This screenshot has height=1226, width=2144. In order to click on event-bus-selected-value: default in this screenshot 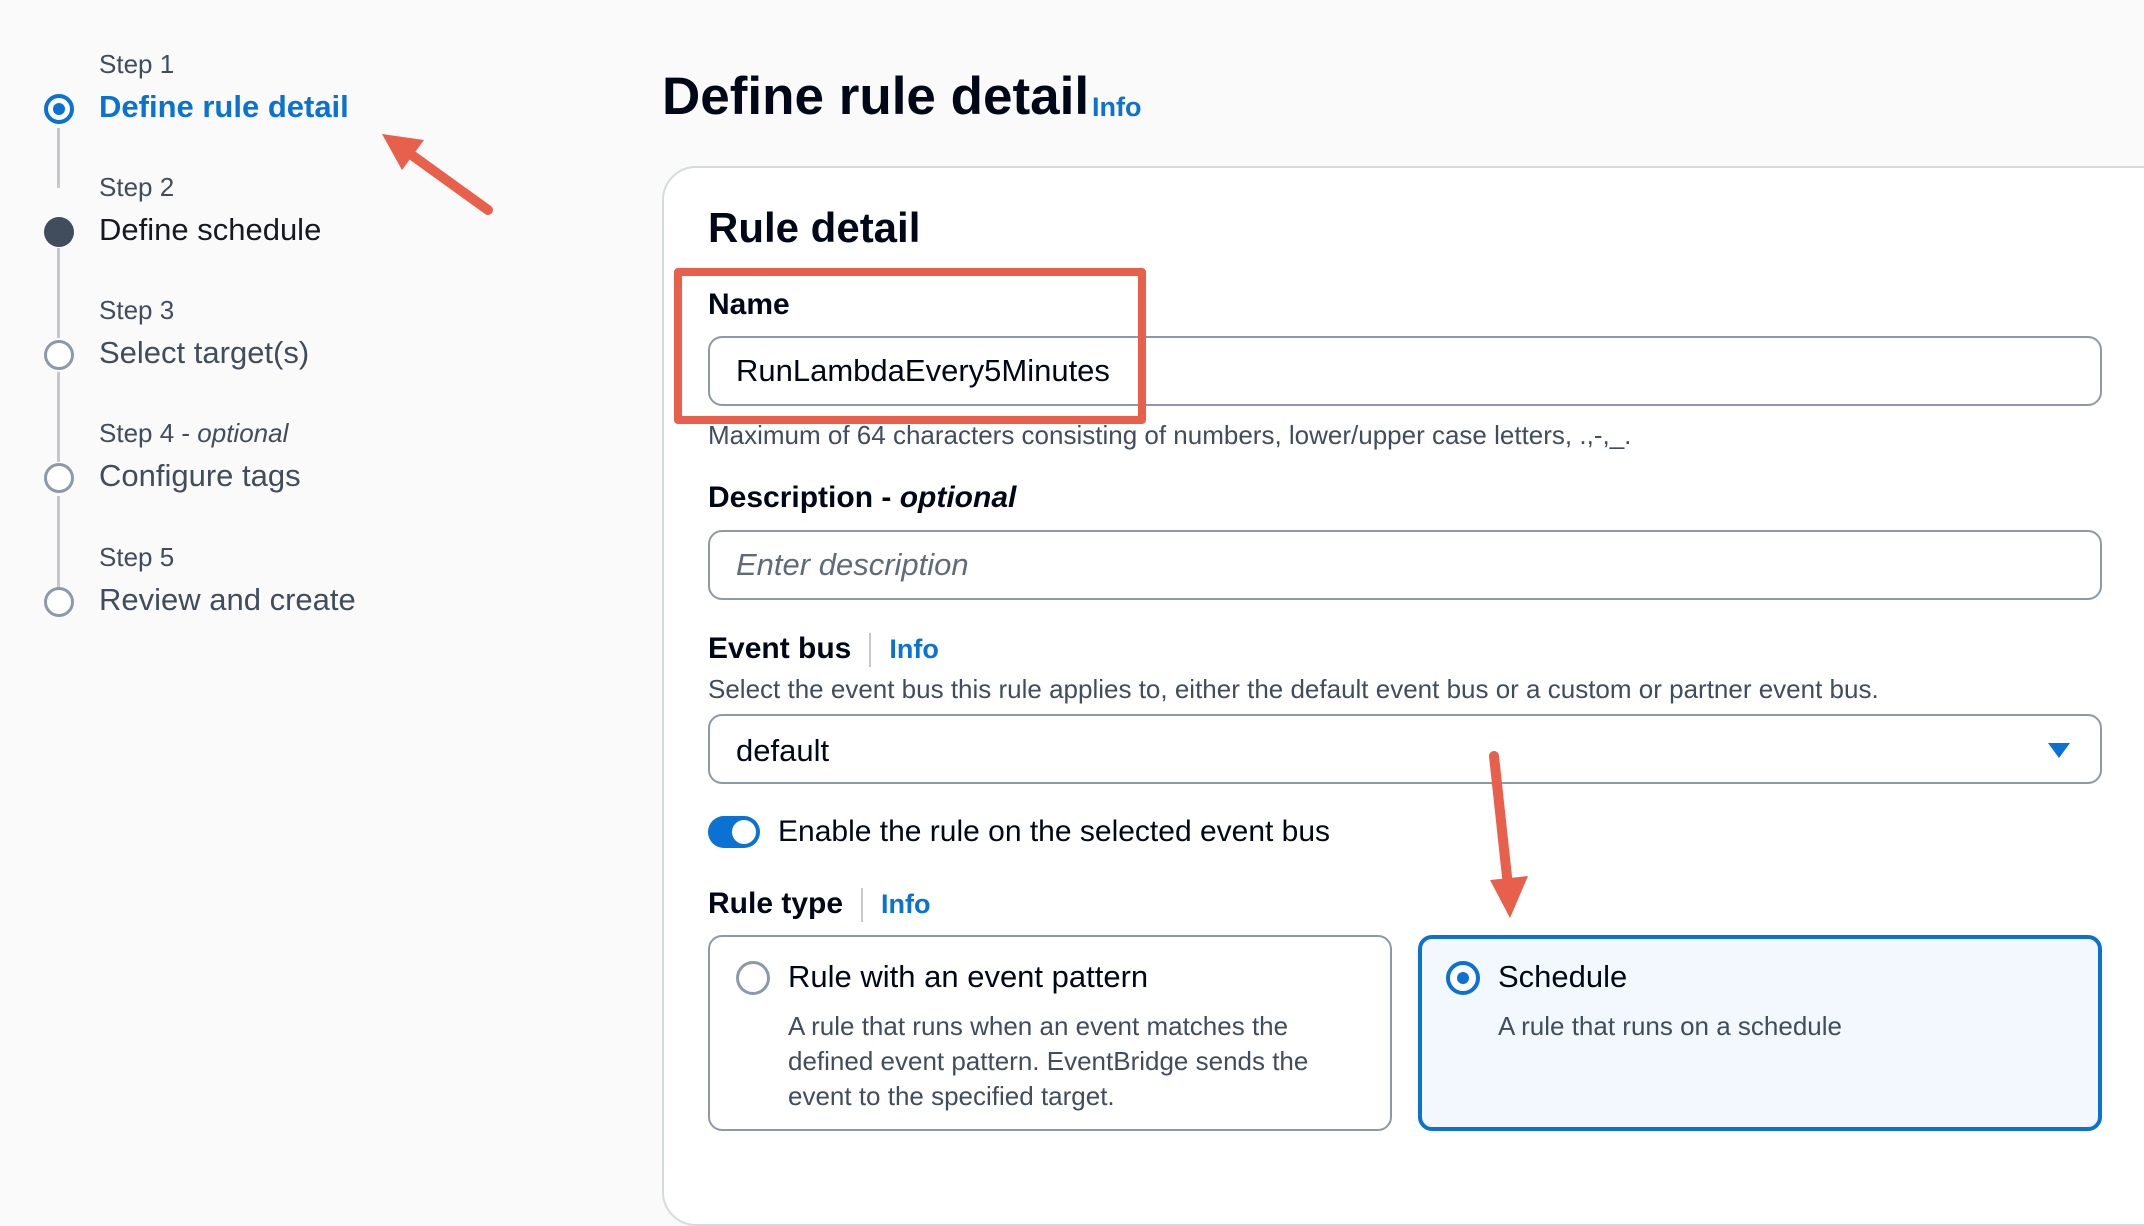, I will do `click(783, 750)`.